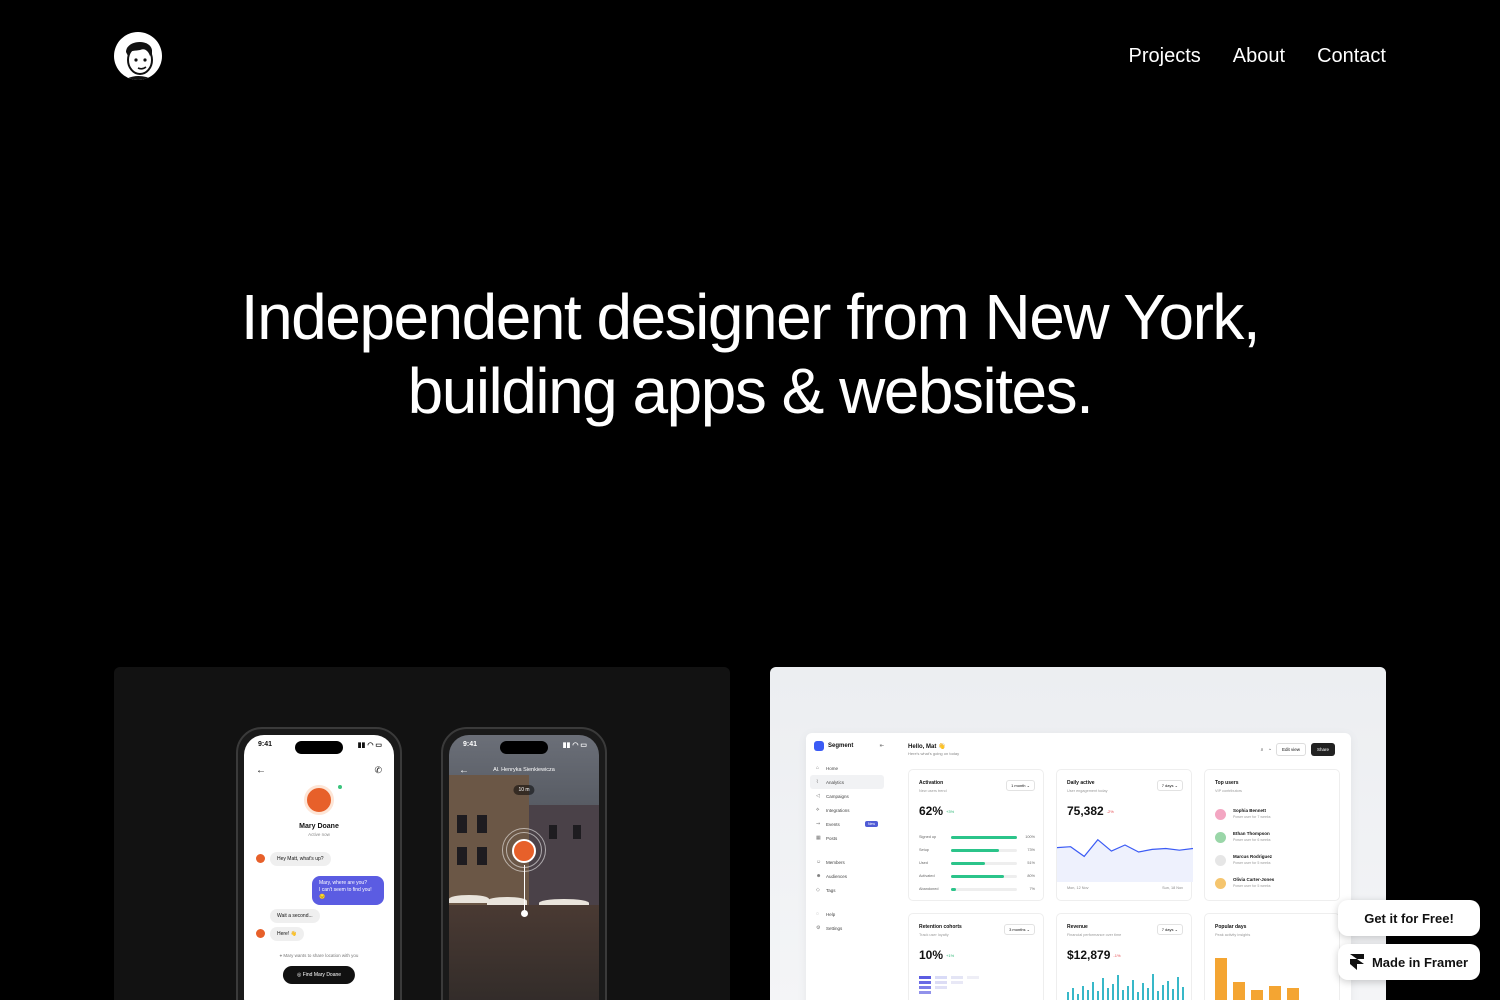  I want to click on user-name: Ethan Thompson, so click(1251, 833).